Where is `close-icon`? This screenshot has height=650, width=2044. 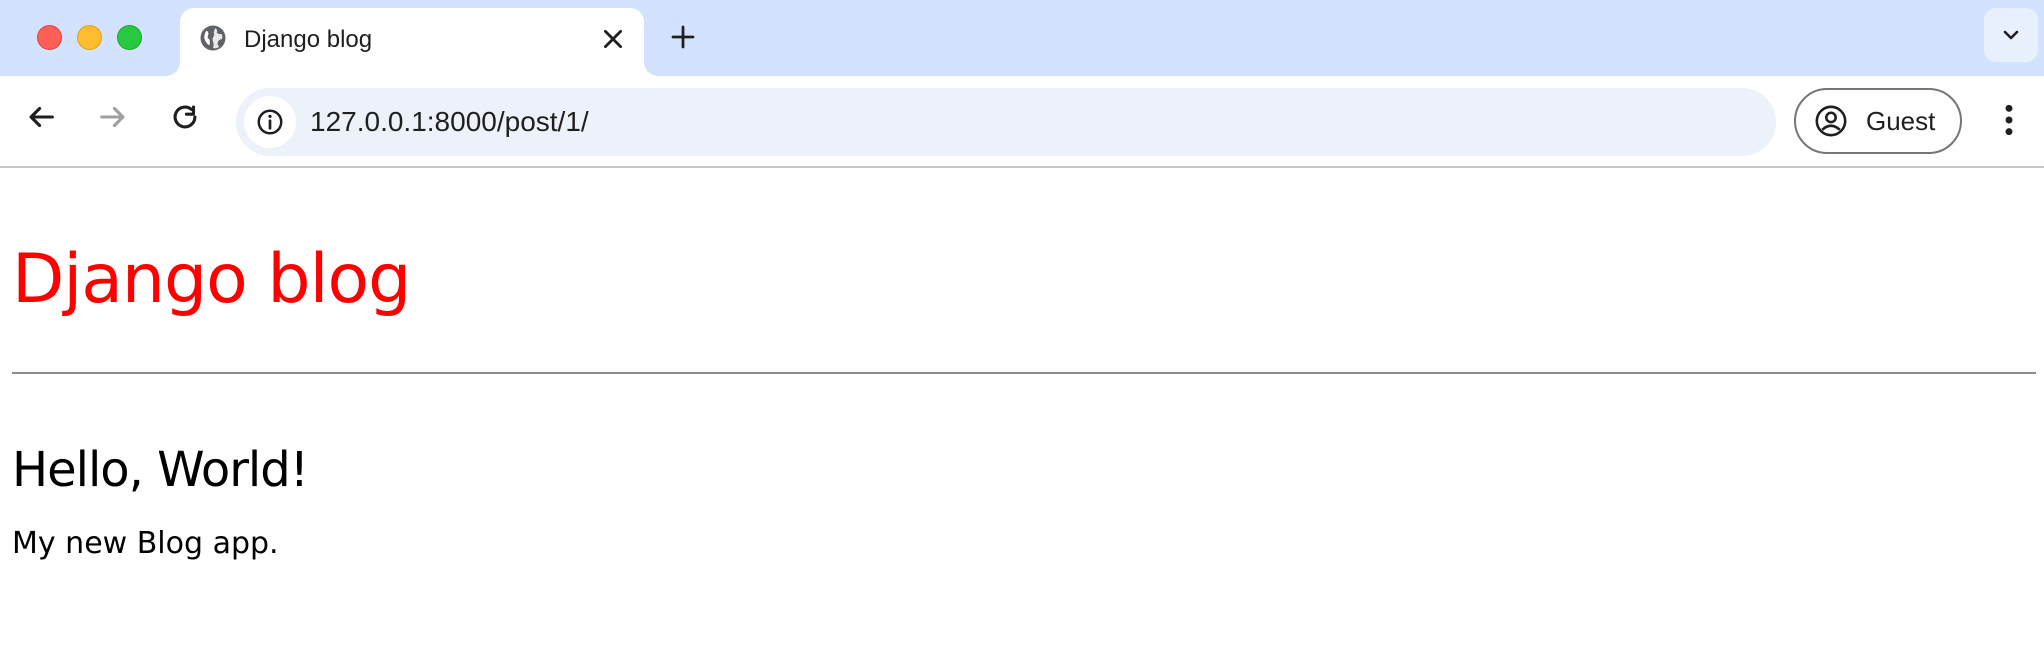 close-icon is located at coordinates (613, 39).